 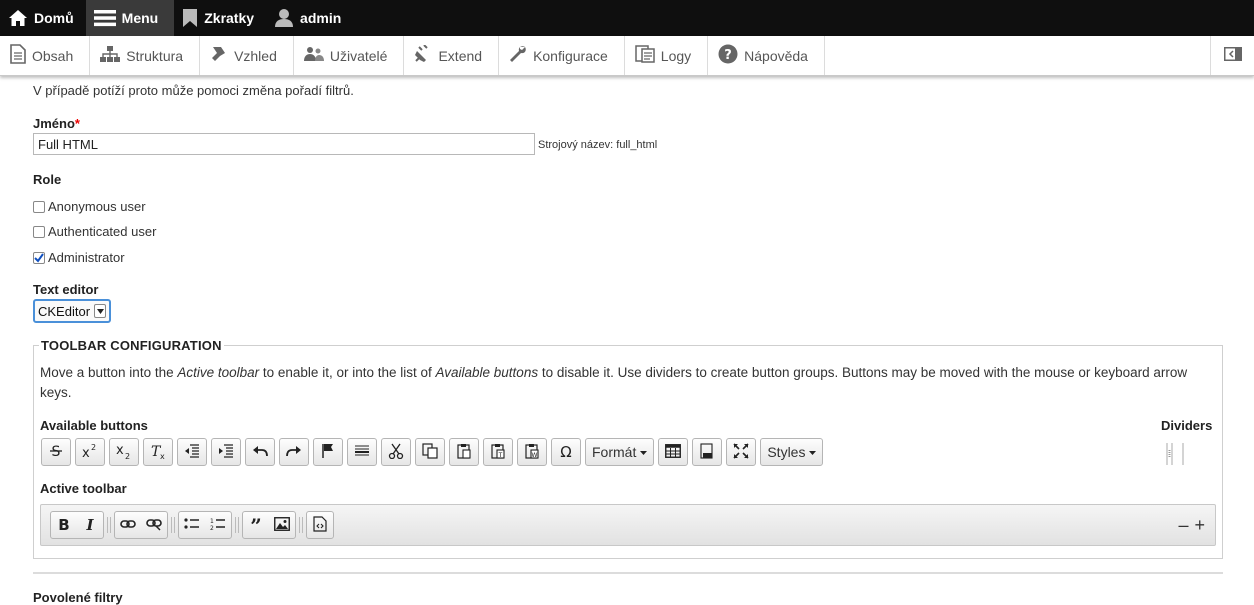 What do you see at coordinates (247, 55) in the screenshot?
I see `tray-item-appearance: Vzhled` at bounding box center [247, 55].